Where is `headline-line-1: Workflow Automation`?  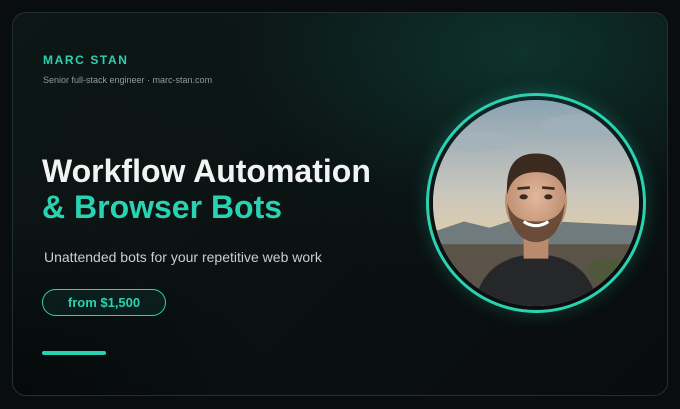 headline-line-1: Workflow Automation is located at coordinates (206, 171).